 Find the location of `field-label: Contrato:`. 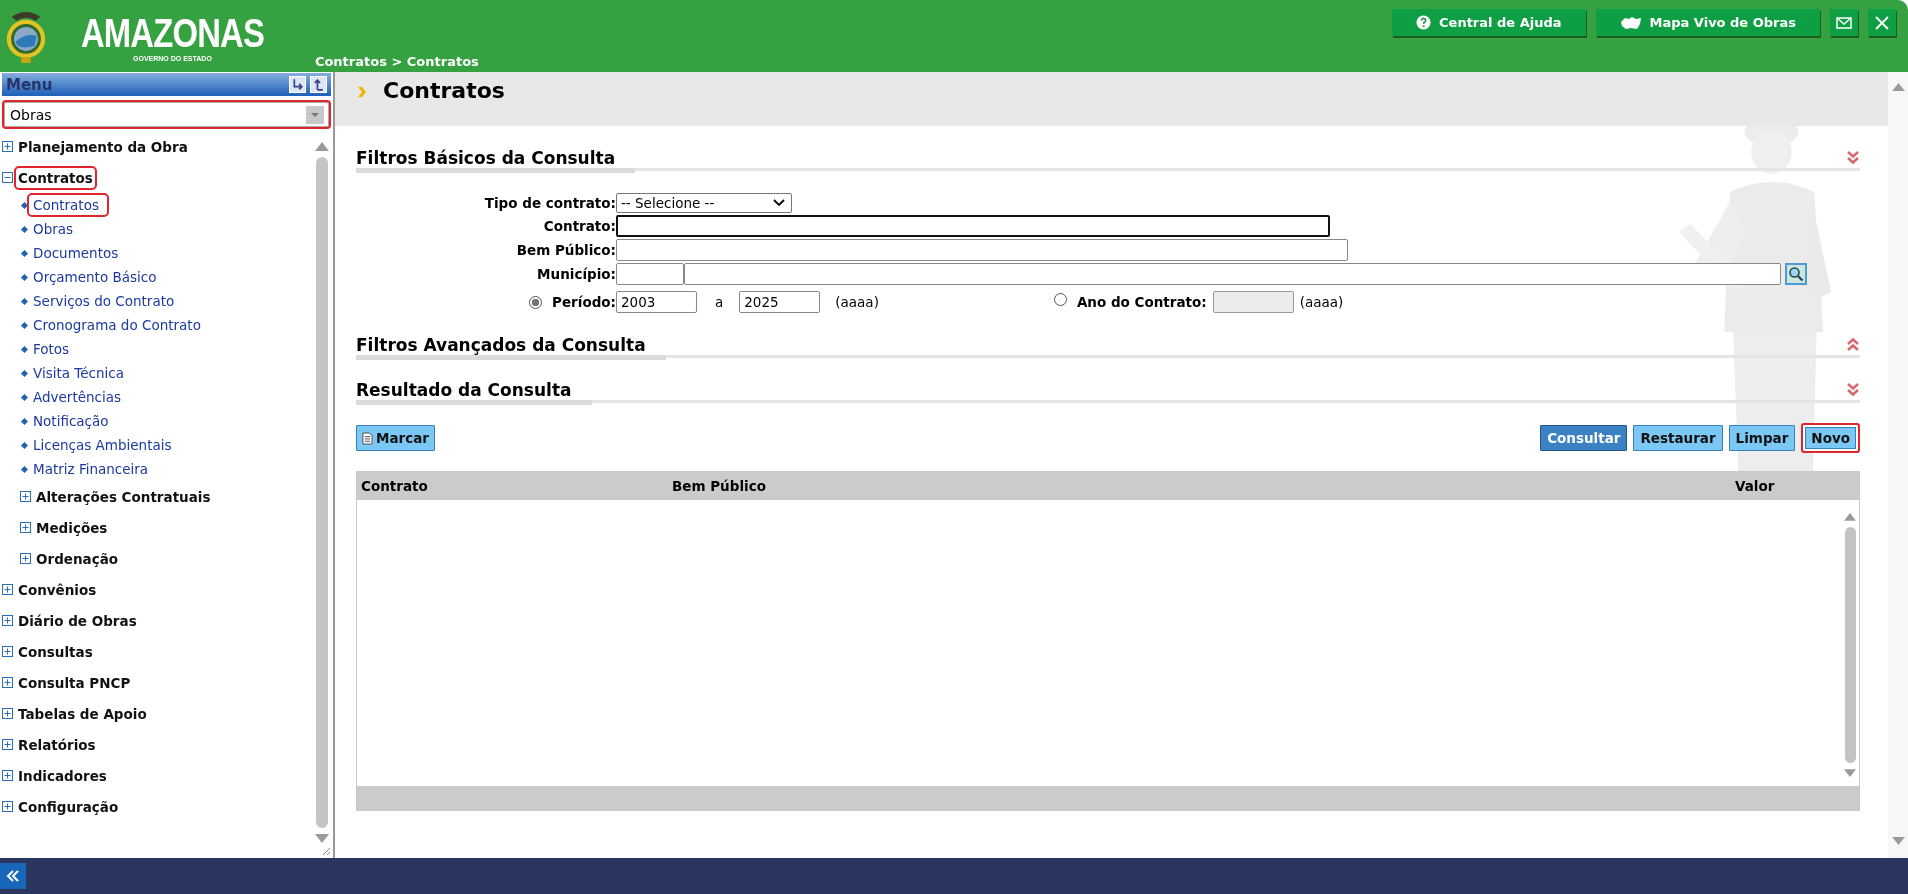

field-label: Contrato: is located at coordinates (579, 226).